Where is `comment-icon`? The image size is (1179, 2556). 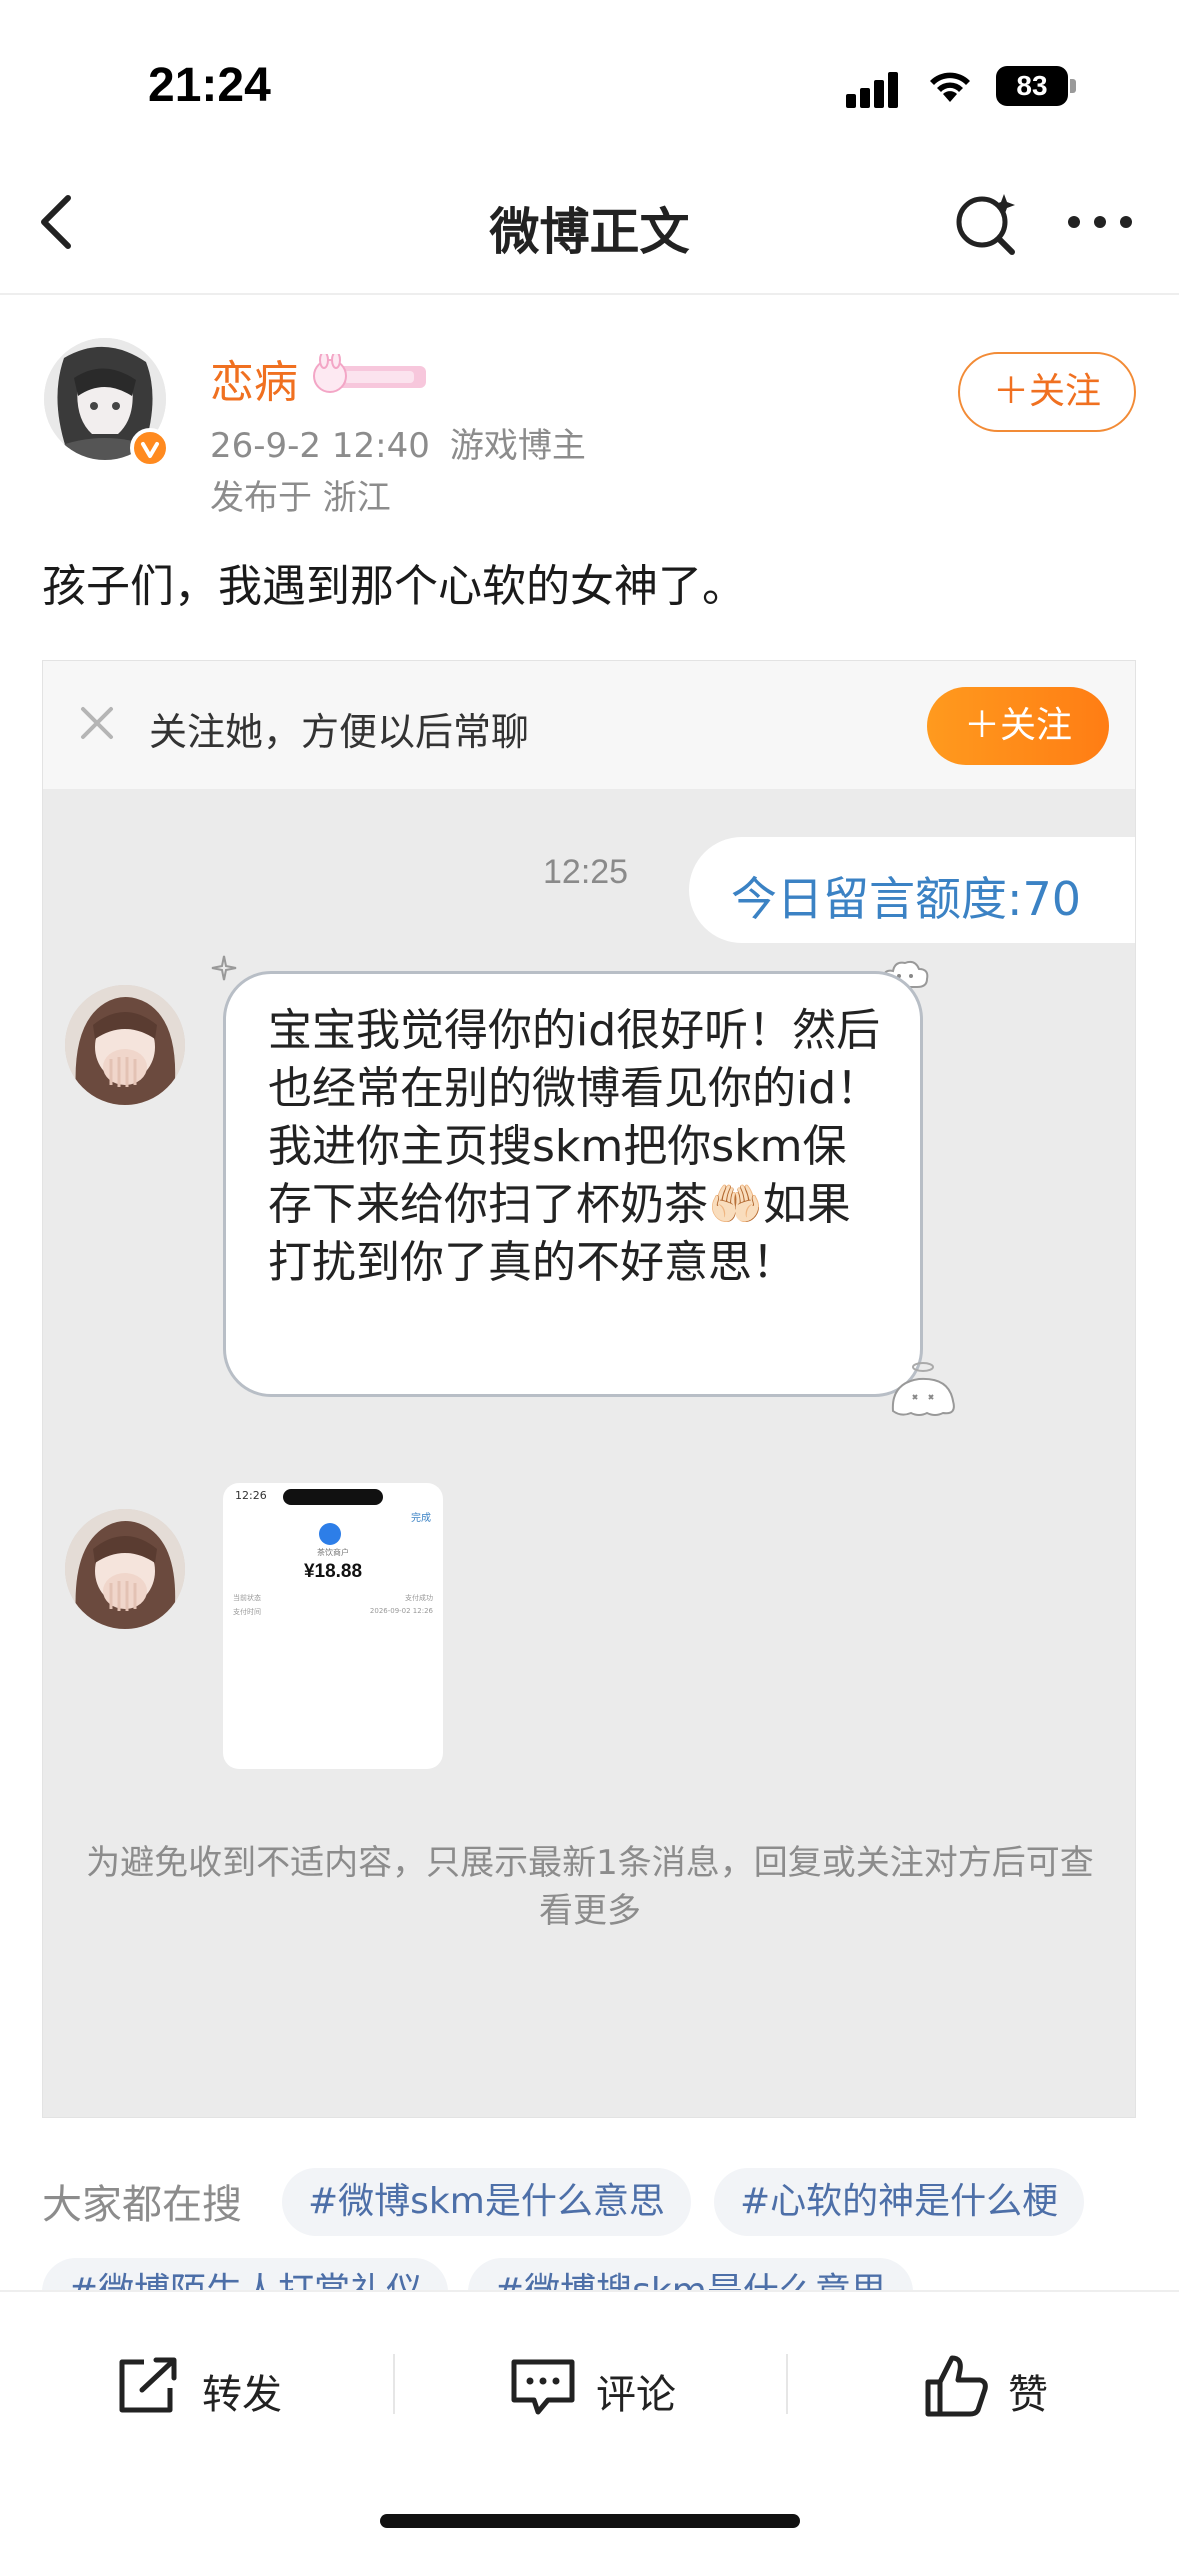
comment-icon is located at coordinates (543, 2387).